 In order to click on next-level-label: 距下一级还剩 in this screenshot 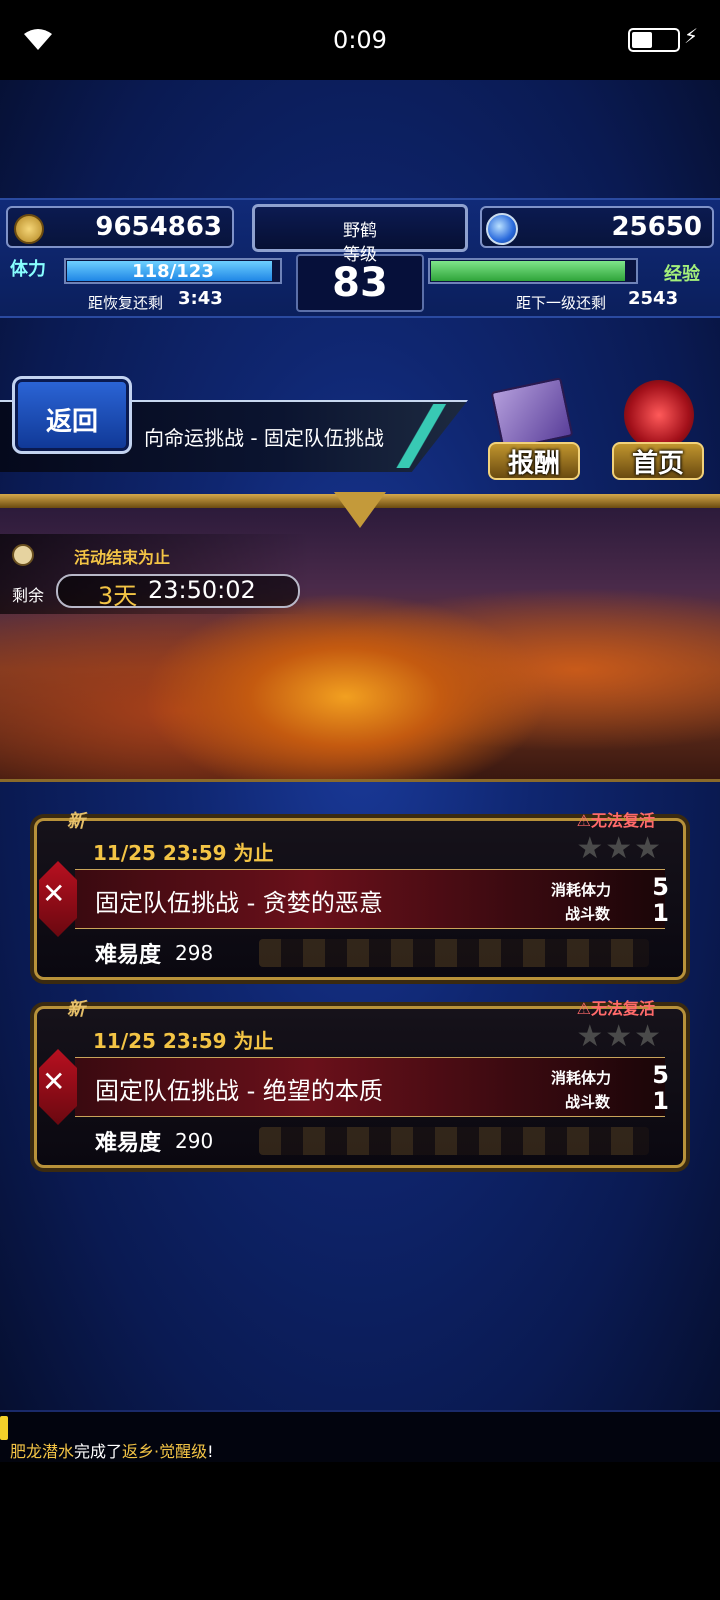, I will do `click(561, 303)`.